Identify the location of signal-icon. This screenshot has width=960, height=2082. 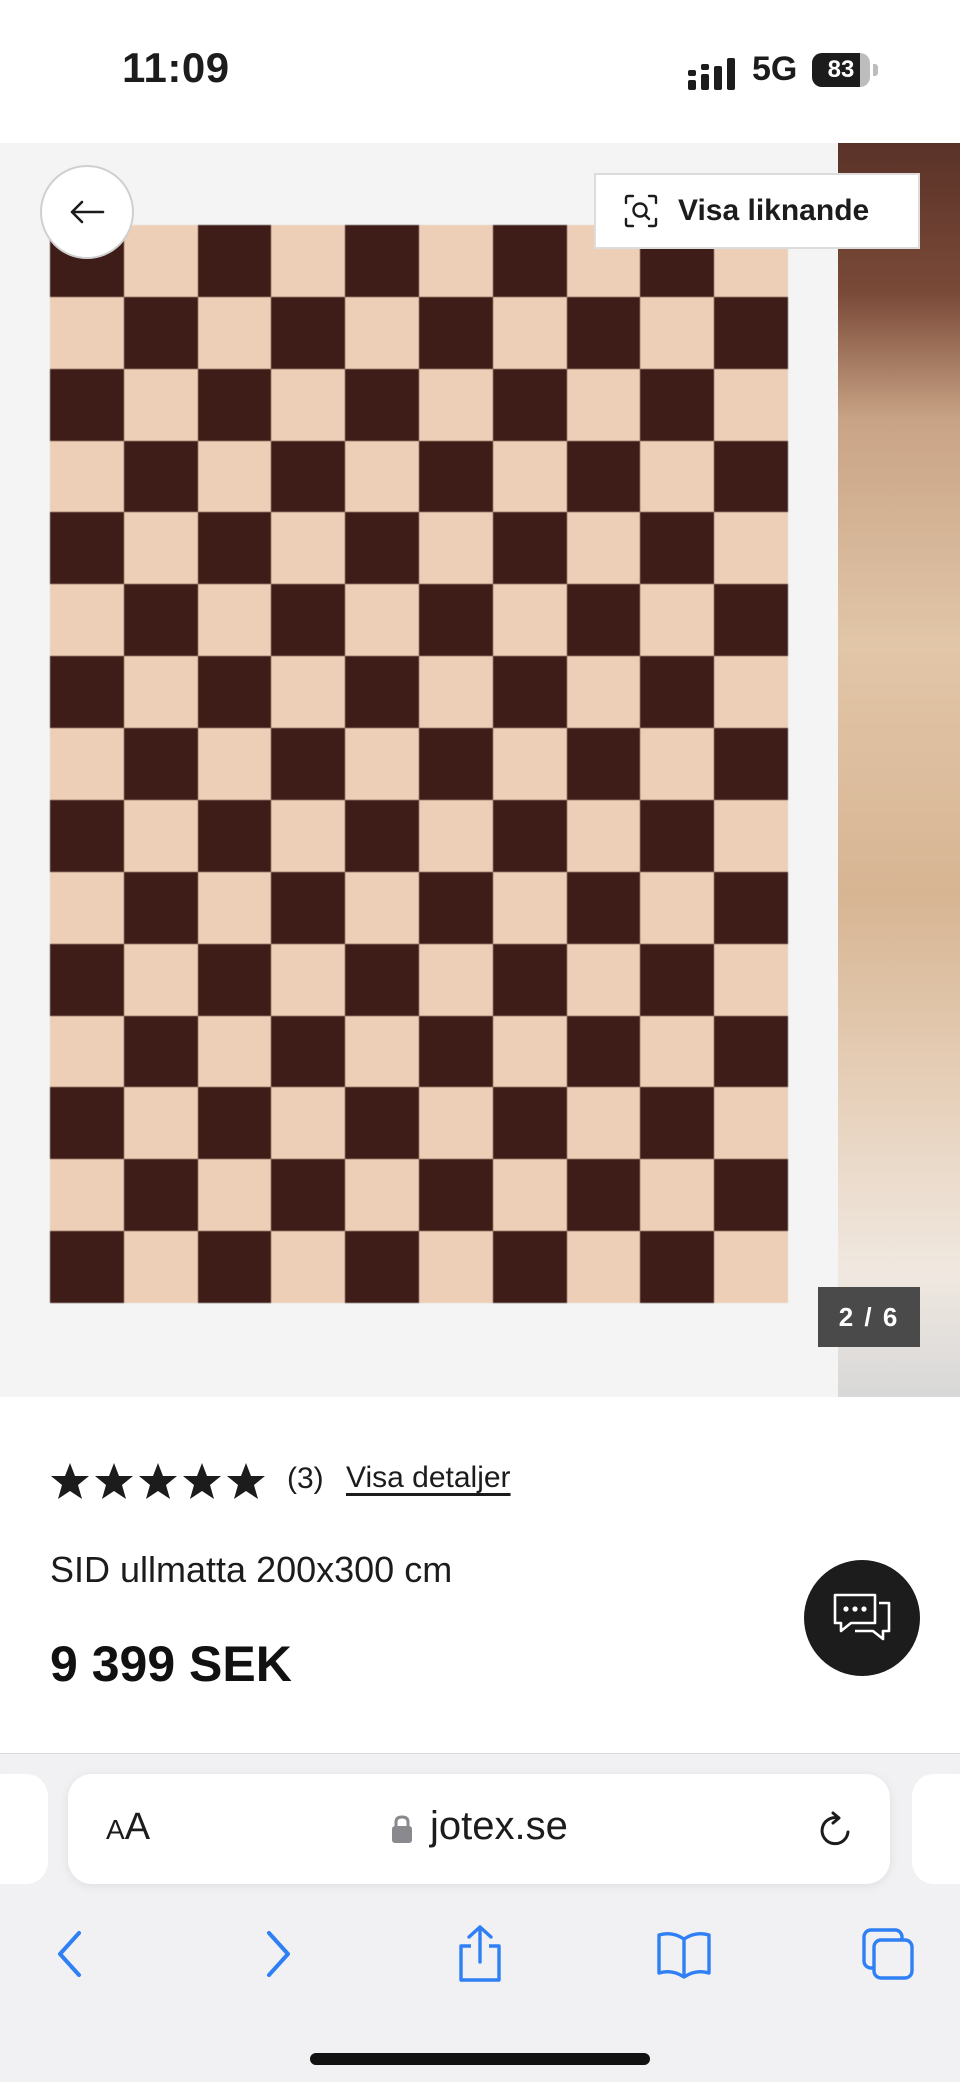
(711, 74).